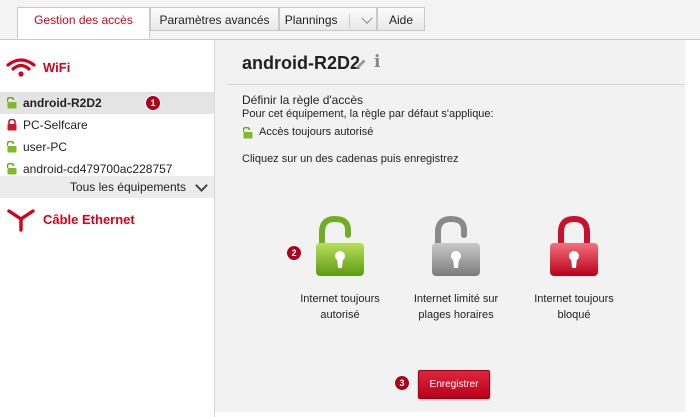  I want to click on device-row-android-r2d2: android-R2D2, so click(107, 103).